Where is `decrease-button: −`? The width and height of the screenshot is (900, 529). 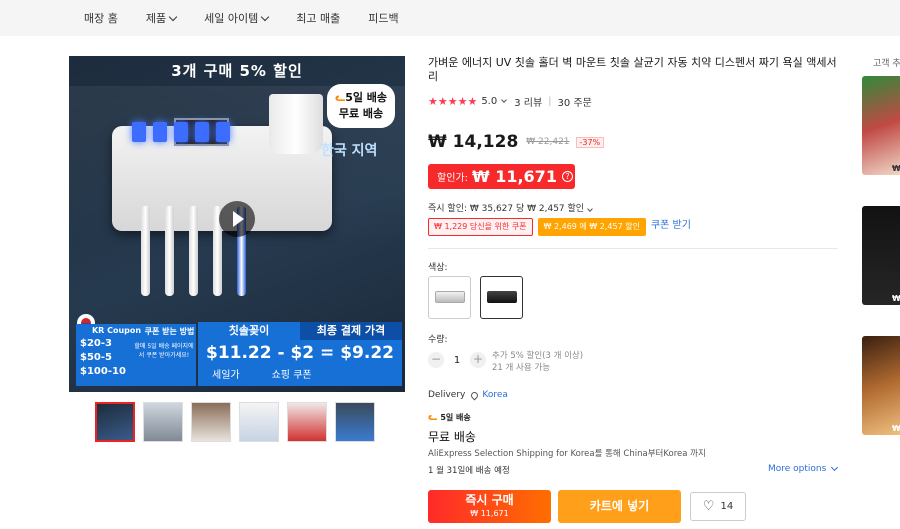
decrease-button: − is located at coordinates (436, 360).